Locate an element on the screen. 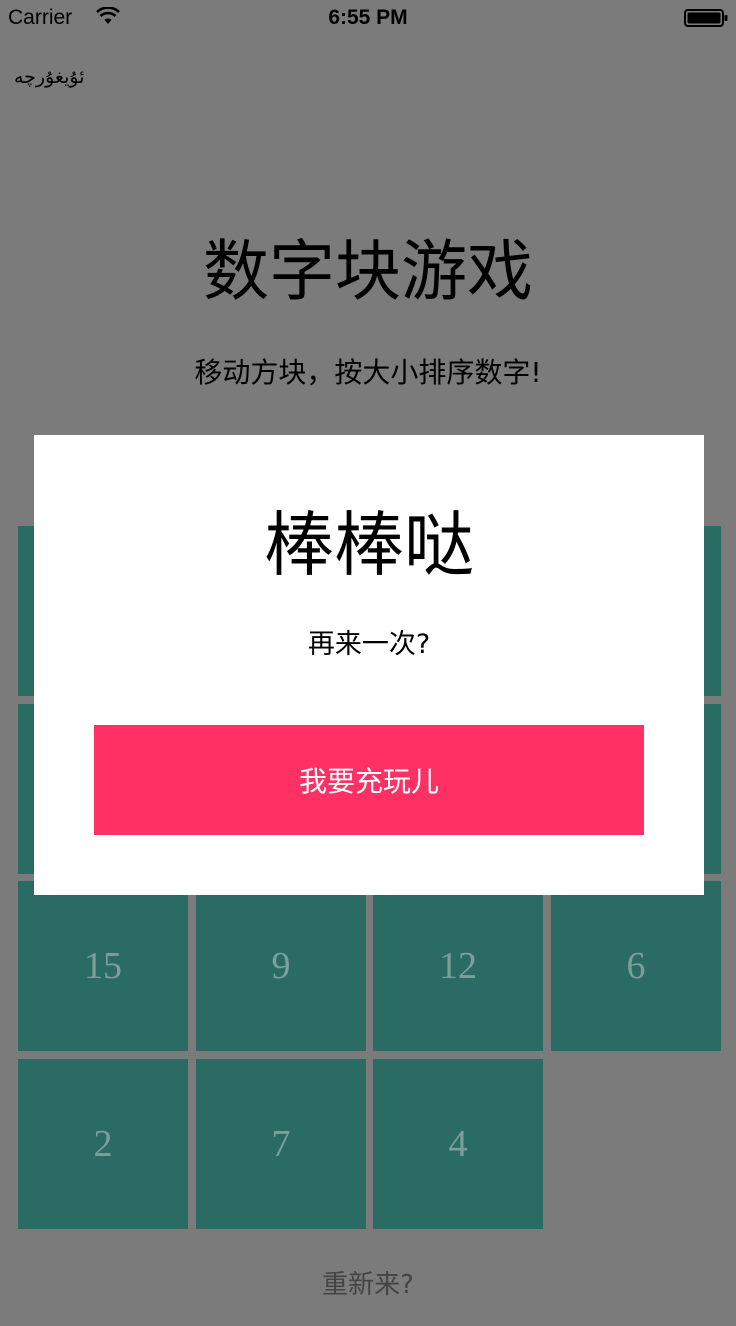 This screenshot has width=736, height=1326. language-switch-link: ئۇيغۇرچە is located at coordinates (49, 77).